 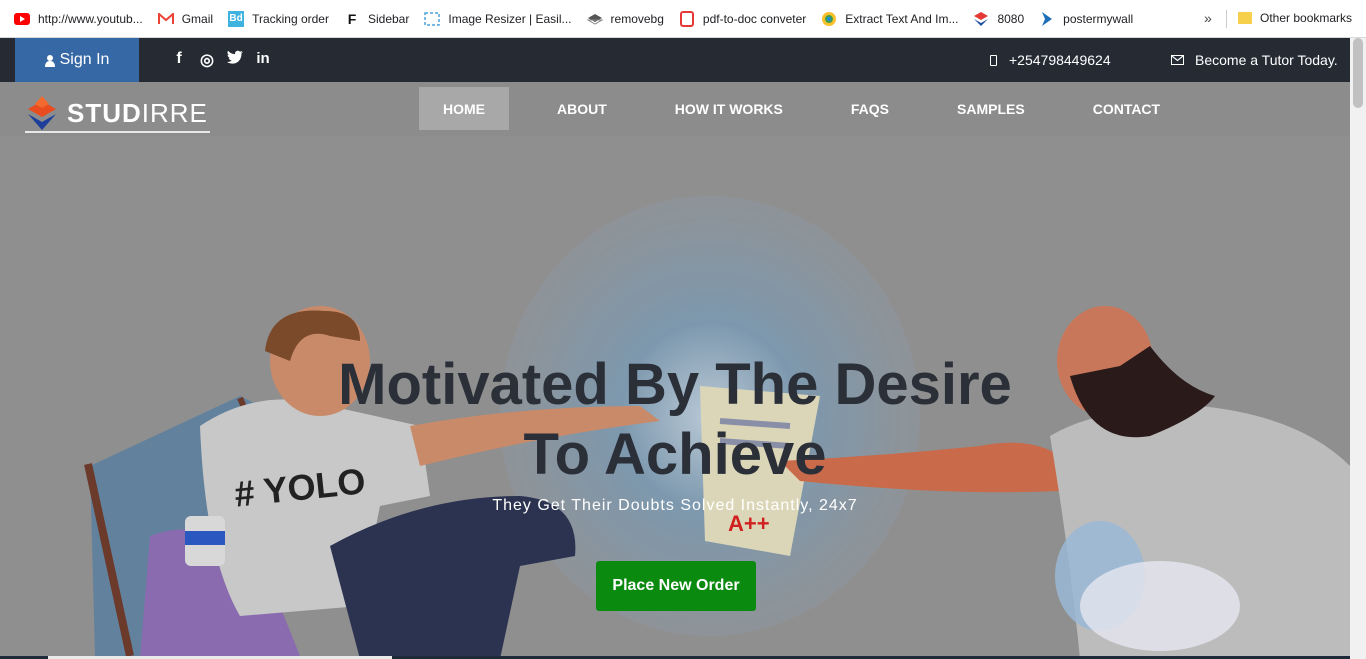 What do you see at coordinates (464, 108) in the screenshot?
I see `nav-home: HOME` at bounding box center [464, 108].